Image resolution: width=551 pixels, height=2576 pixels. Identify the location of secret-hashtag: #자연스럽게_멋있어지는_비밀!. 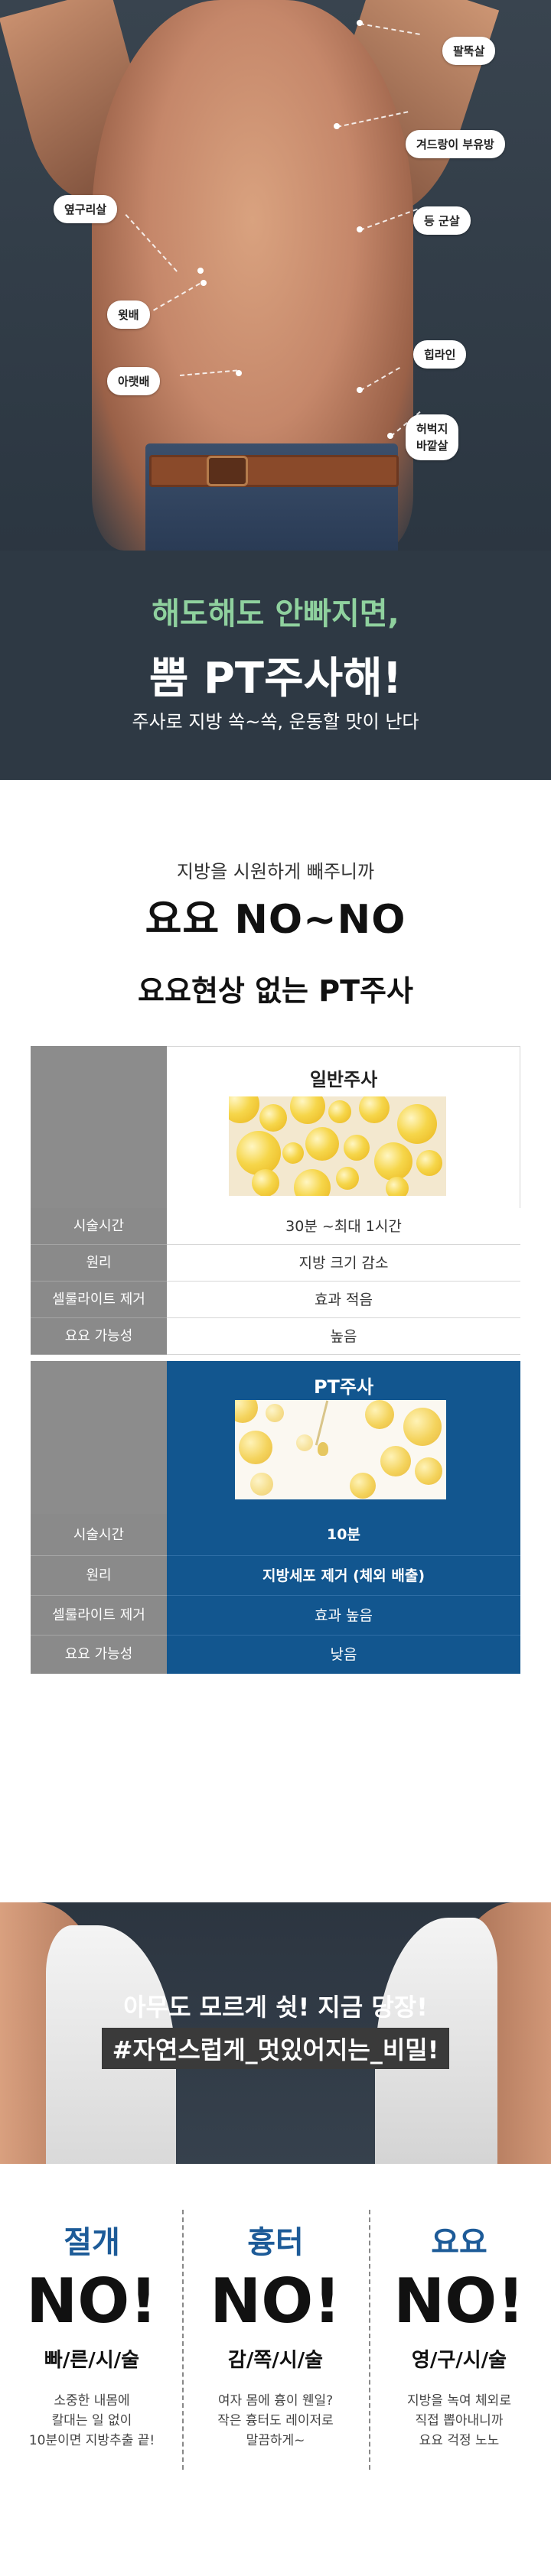
(275, 2048).